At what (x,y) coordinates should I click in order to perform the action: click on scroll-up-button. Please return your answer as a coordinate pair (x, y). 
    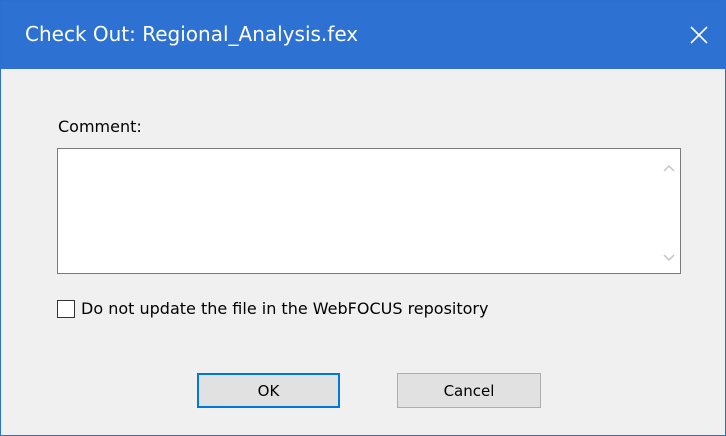
    Looking at the image, I should click on (669, 166).